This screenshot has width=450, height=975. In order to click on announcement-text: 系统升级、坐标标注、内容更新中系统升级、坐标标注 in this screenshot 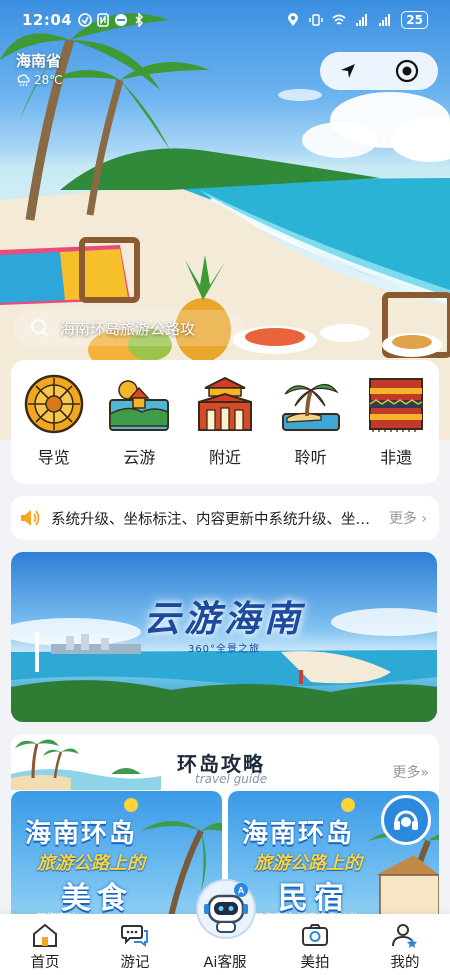, I will do `click(215, 519)`.